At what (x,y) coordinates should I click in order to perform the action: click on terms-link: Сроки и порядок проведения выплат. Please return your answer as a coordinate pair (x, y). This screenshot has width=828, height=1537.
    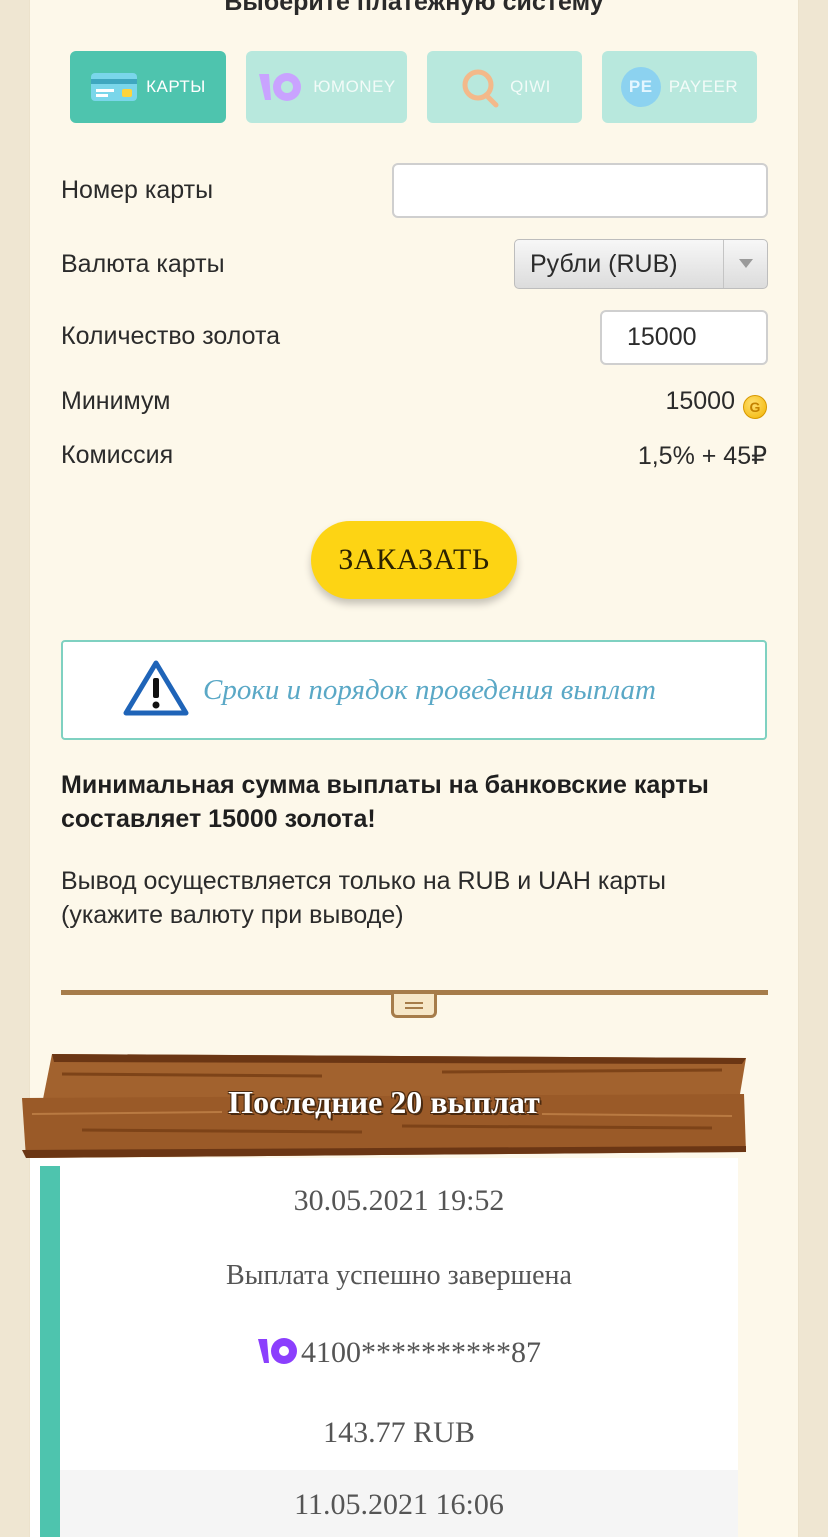
    Looking at the image, I should click on (414, 690).